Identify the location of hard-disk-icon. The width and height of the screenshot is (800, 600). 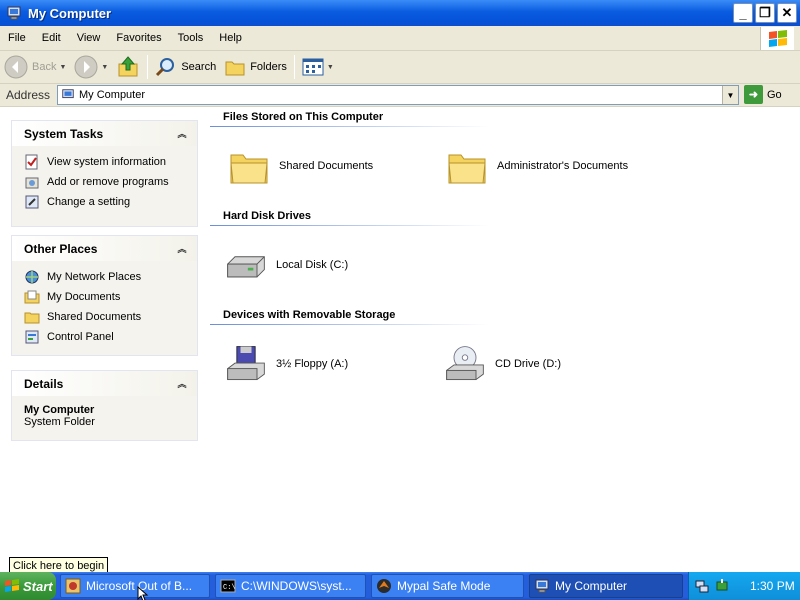
(246, 267).